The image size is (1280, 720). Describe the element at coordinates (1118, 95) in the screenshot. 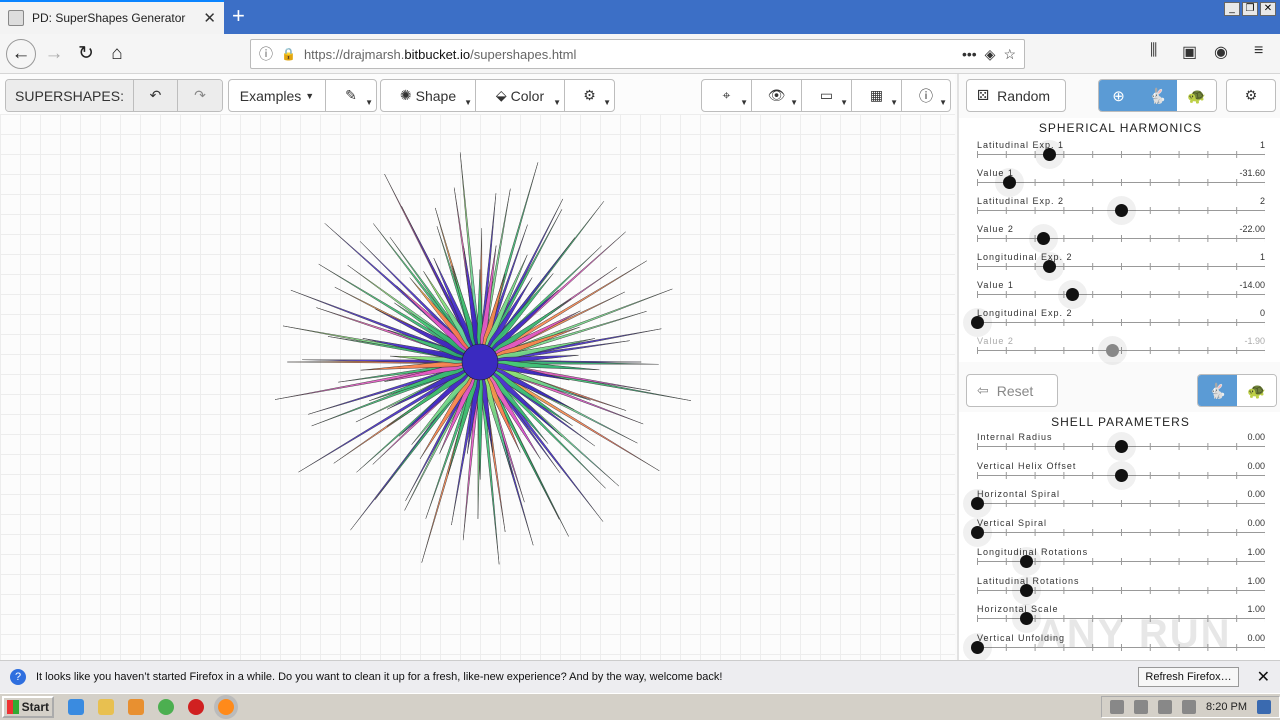

I see `orbit-icon: ⊕` at that location.